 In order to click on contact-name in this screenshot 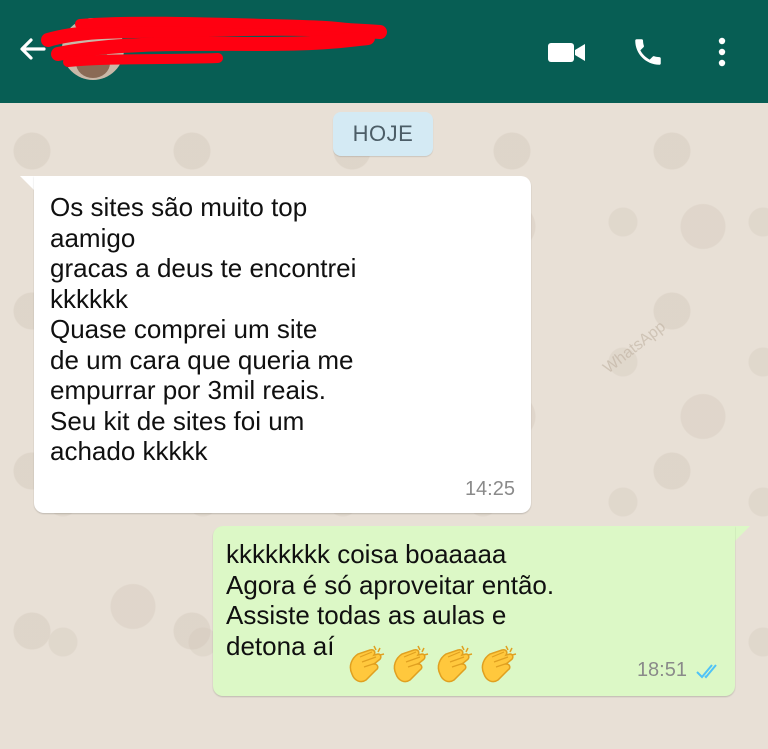, I will do `click(255, 36)`.